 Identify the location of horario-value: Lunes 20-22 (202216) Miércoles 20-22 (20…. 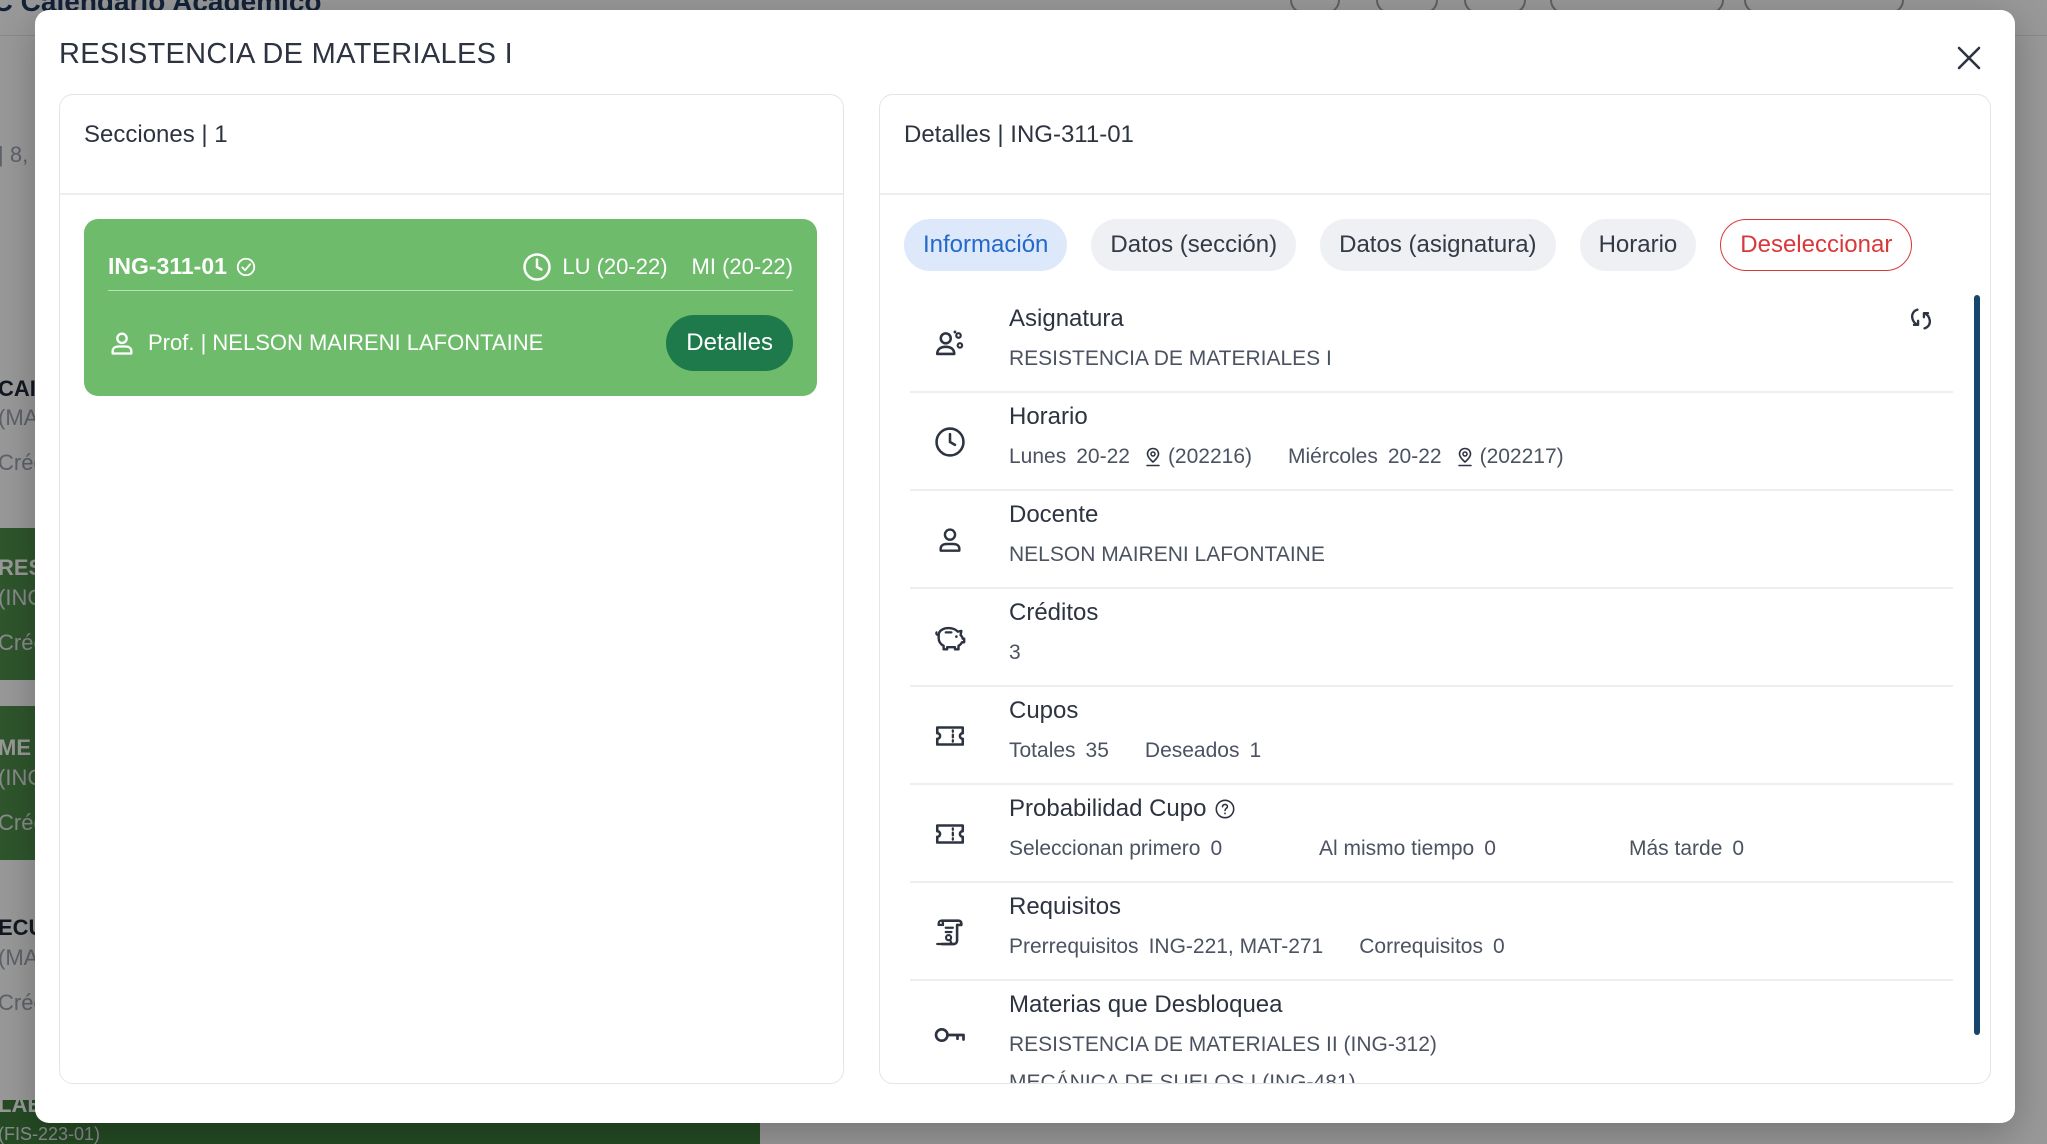
(1286, 457).